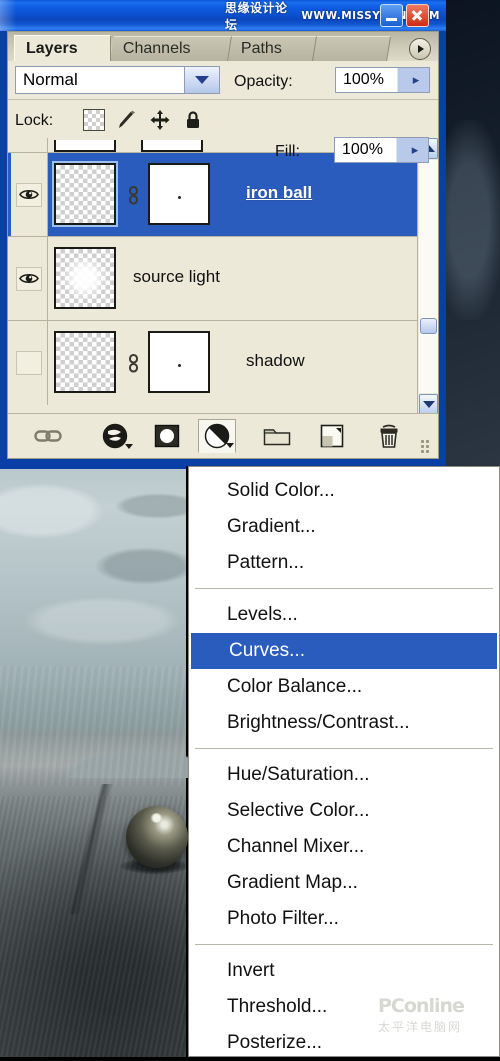 The height and width of the screenshot is (1061, 500). What do you see at coordinates (94, 120) in the screenshot?
I see `lock-transparent-pixels-icon` at bounding box center [94, 120].